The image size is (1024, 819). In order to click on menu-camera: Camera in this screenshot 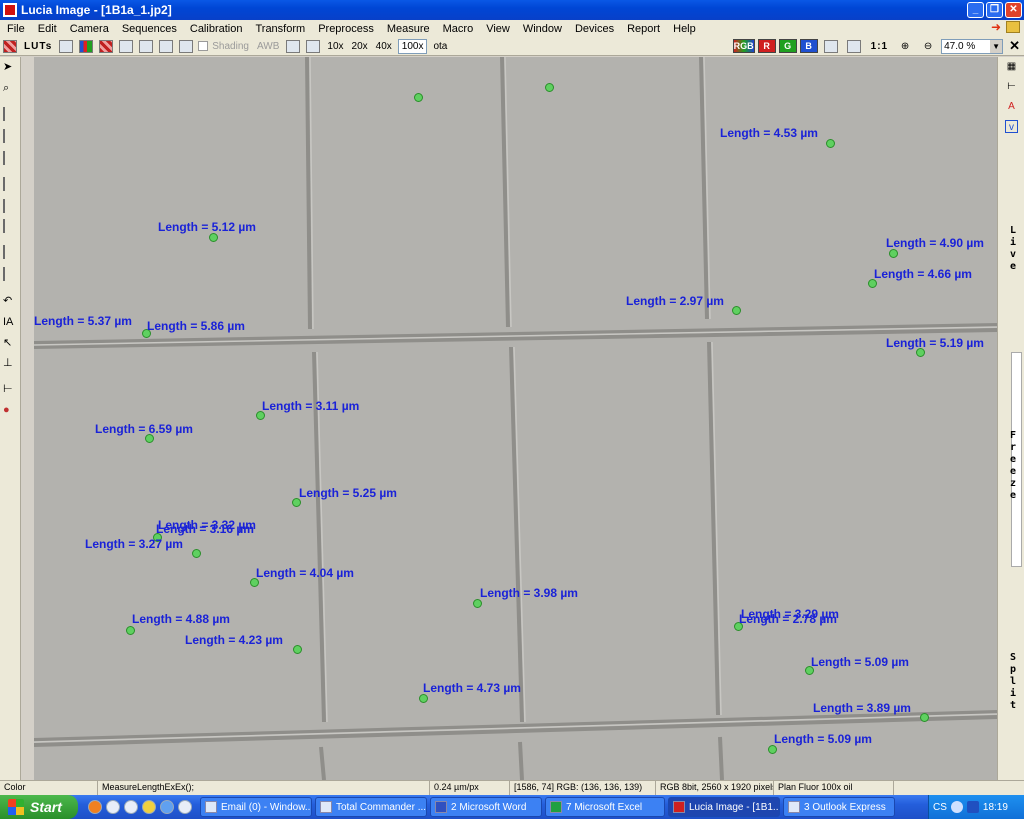, I will do `click(89, 29)`.